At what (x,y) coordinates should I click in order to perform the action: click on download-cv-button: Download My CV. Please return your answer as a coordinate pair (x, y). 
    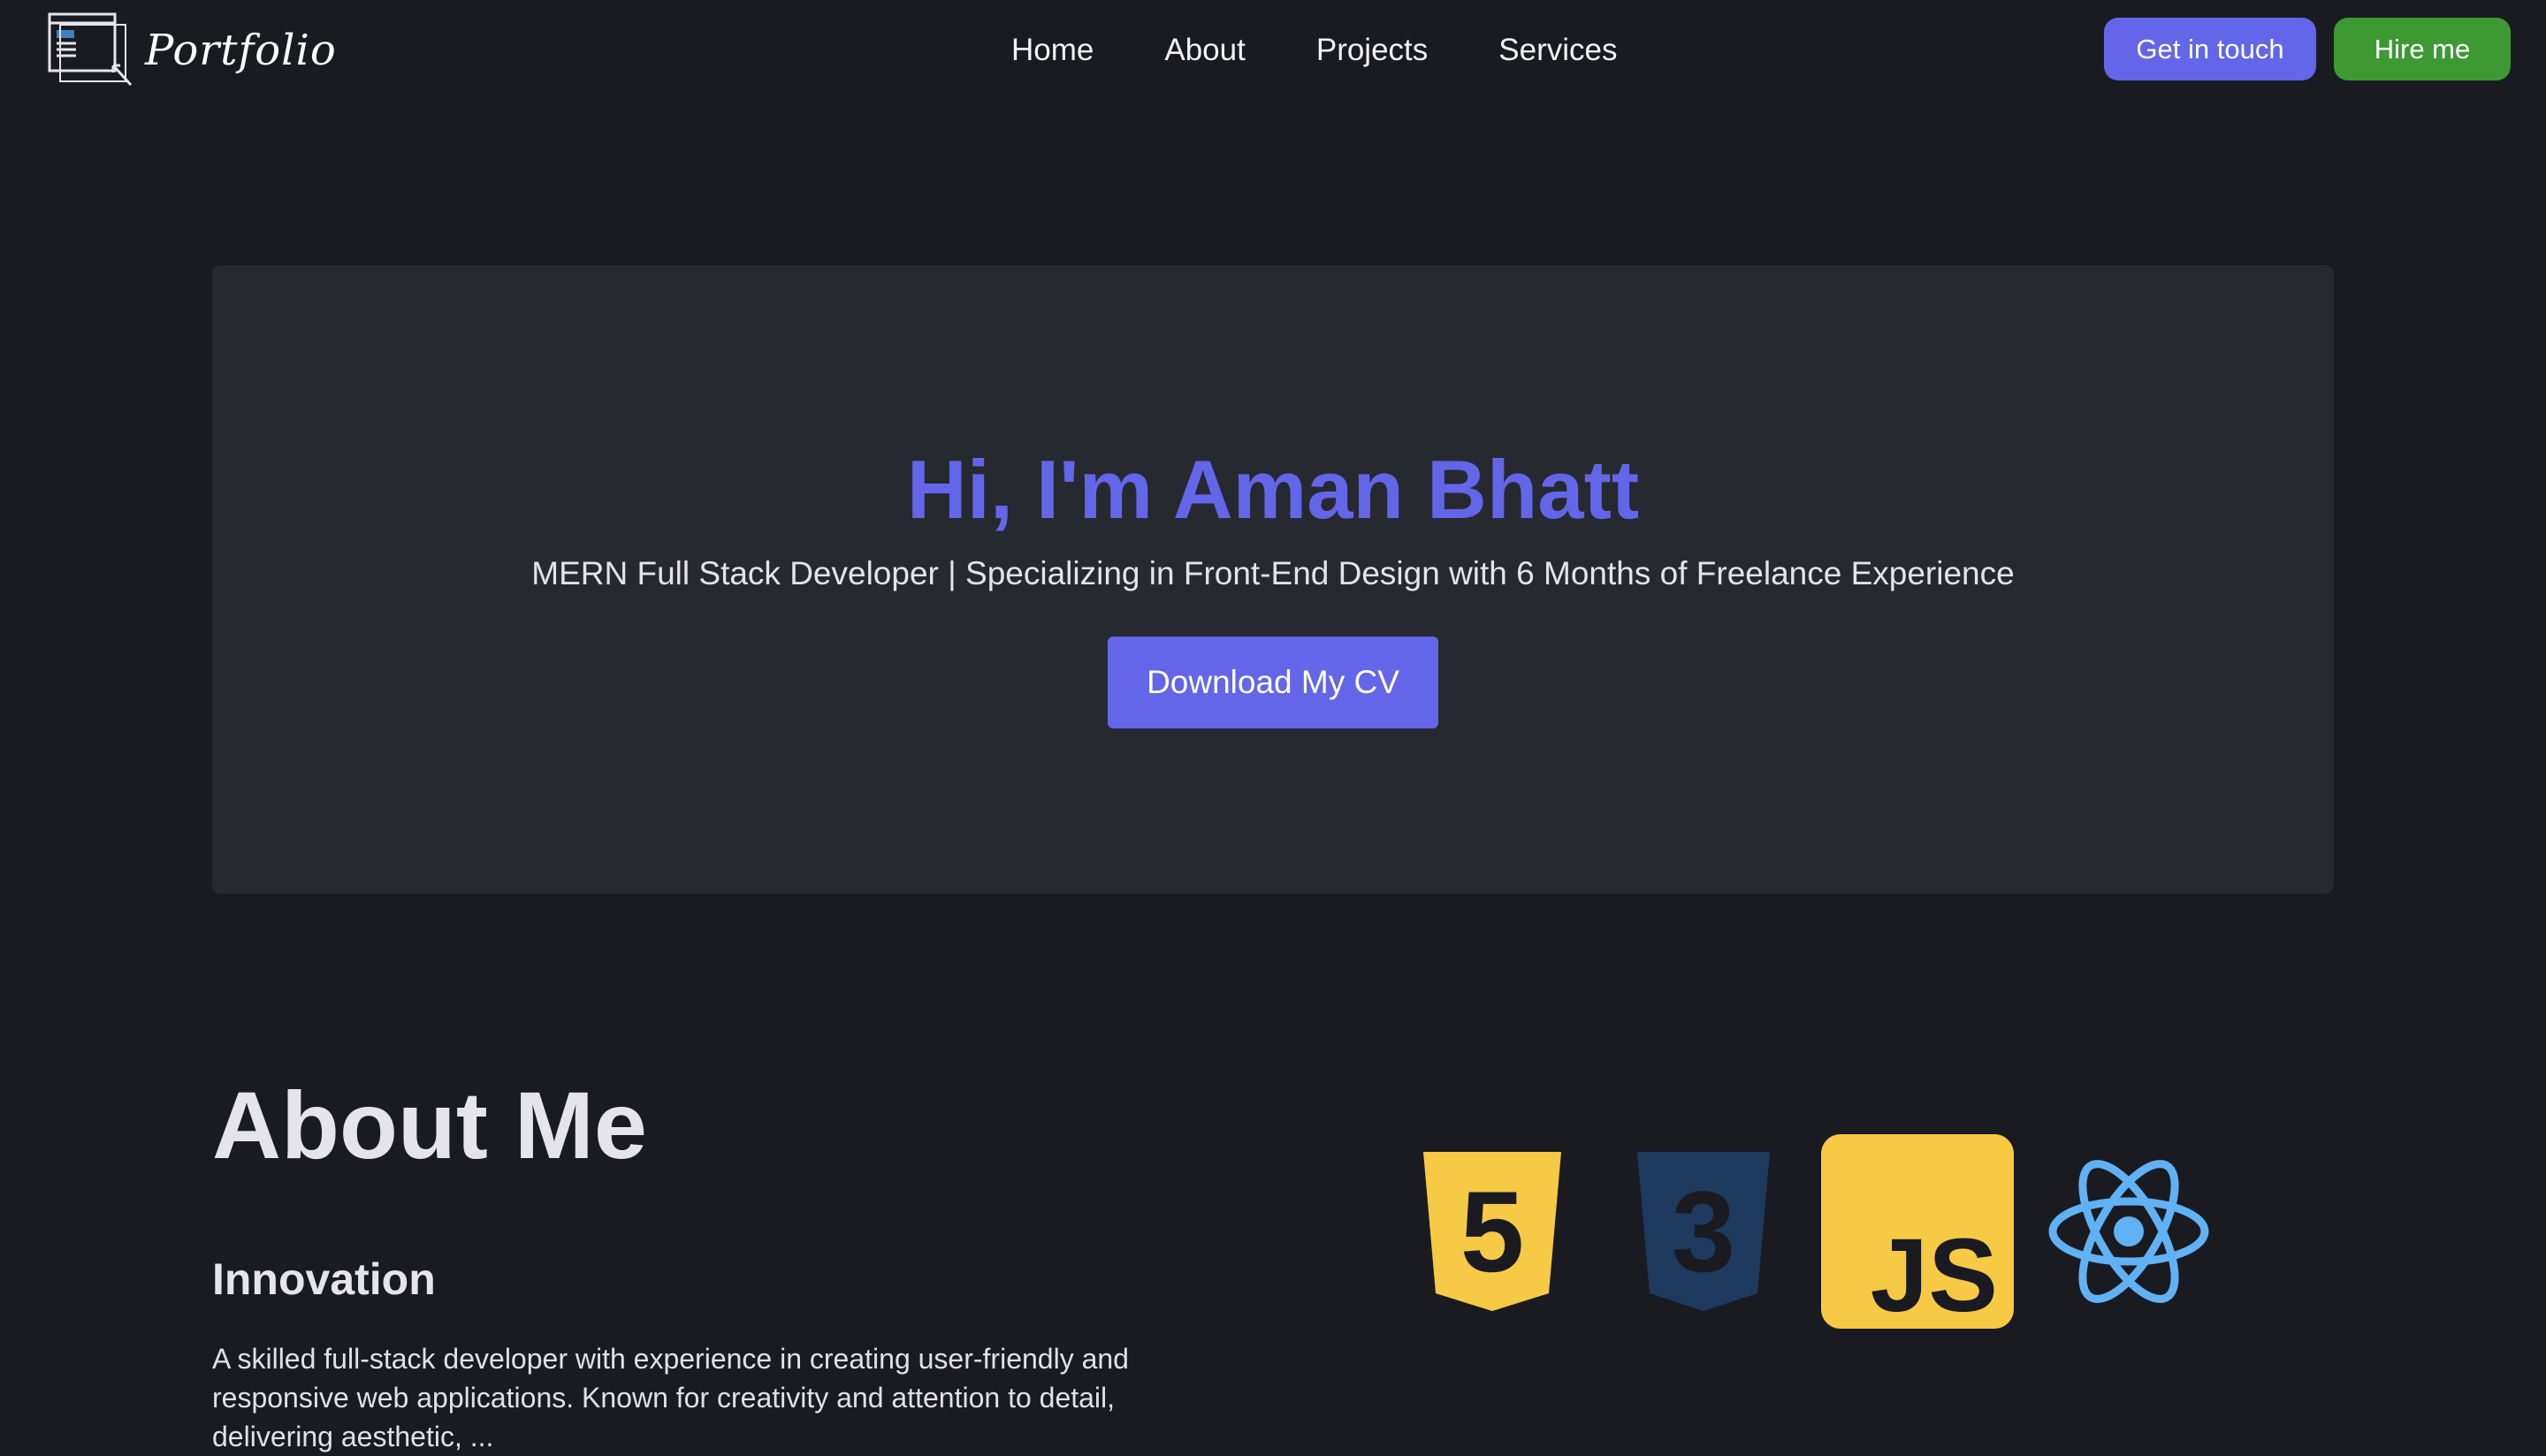
    Looking at the image, I should click on (1273, 682).